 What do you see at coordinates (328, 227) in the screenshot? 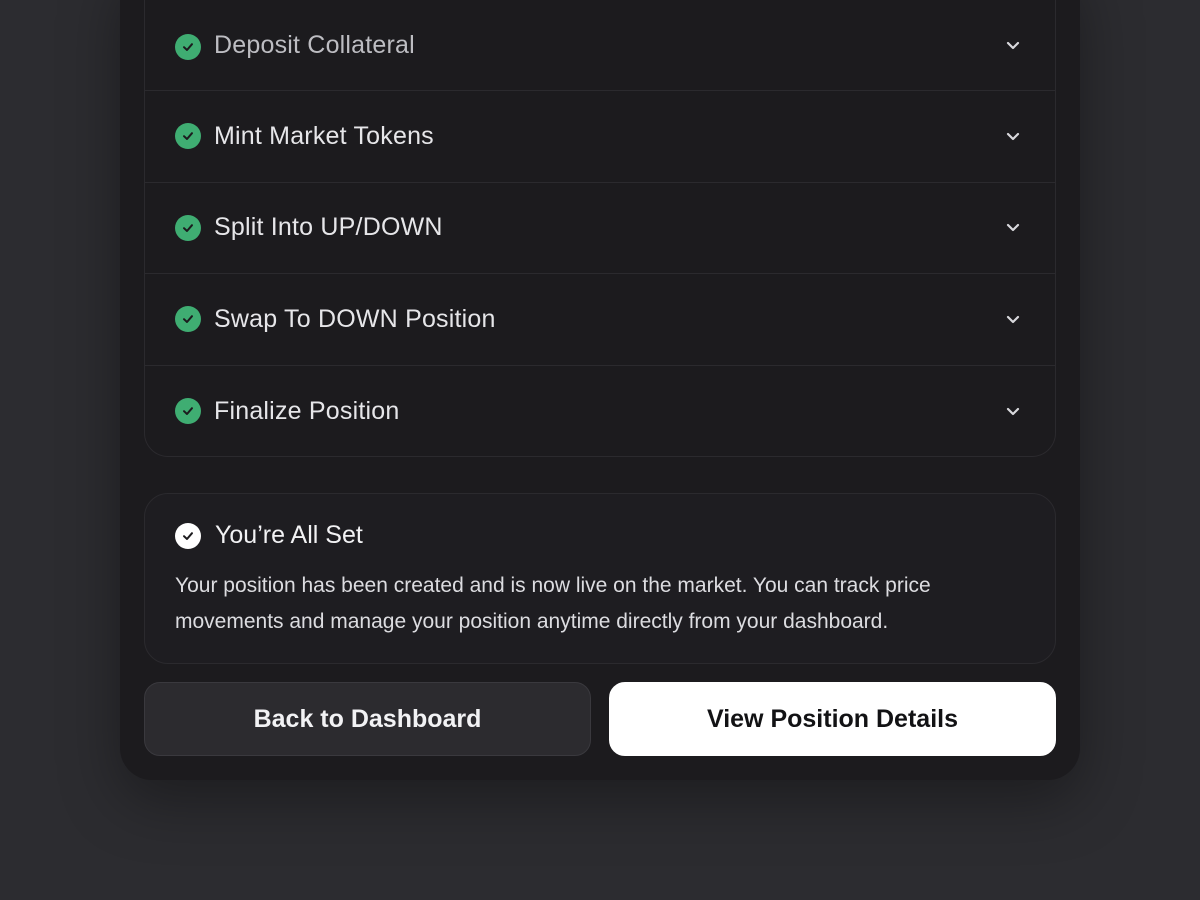
I see `step-label: Split Into UP/DOWN` at bounding box center [328, 227].